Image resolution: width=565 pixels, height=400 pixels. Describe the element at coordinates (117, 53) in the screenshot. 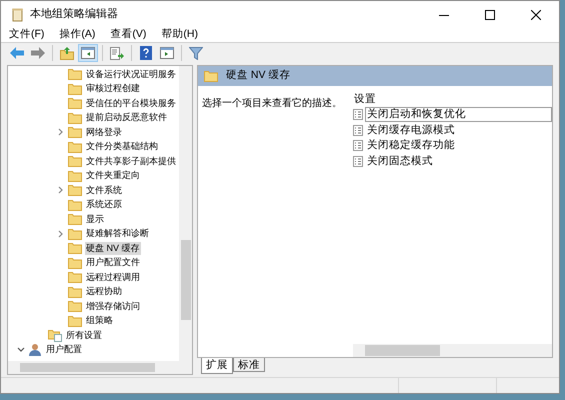

I see `export-list-icon` at that location.